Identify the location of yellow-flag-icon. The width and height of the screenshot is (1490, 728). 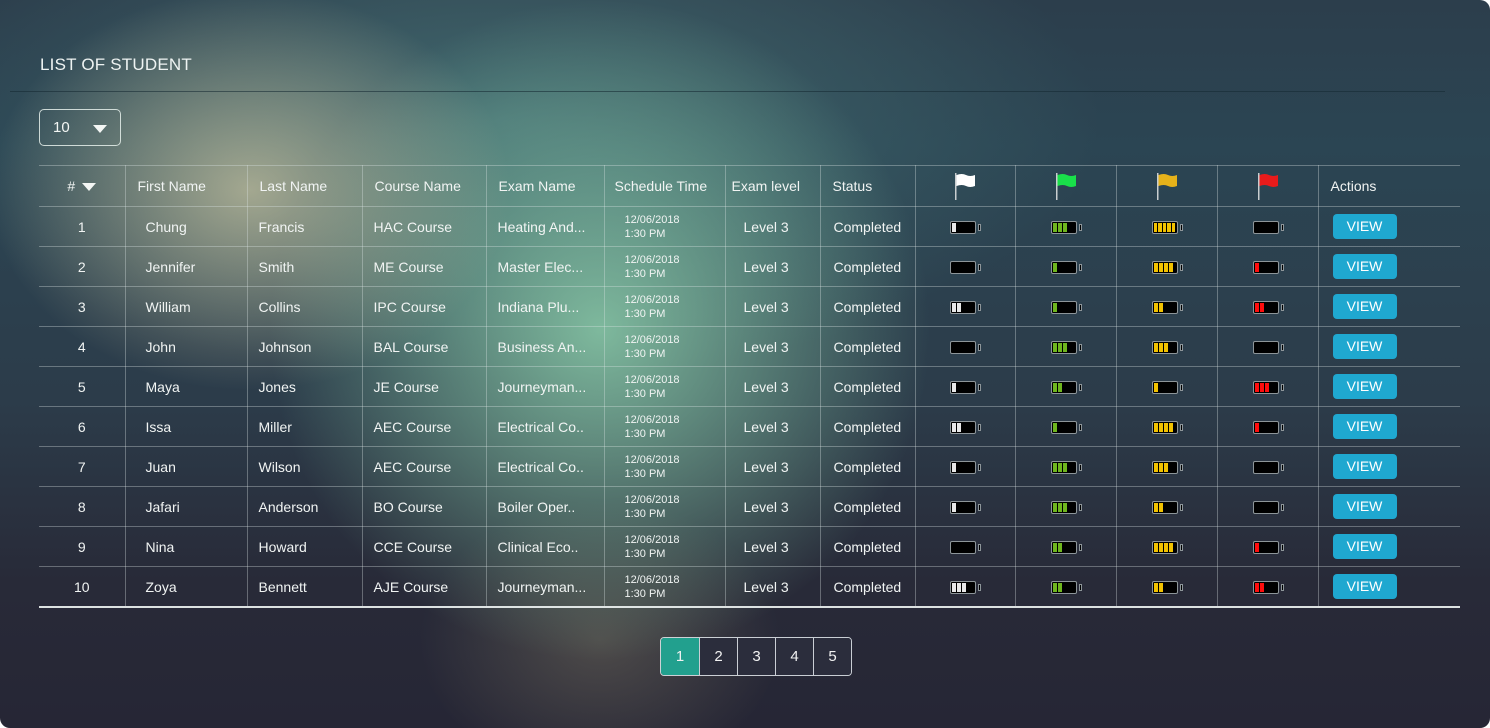
(1166, 186).